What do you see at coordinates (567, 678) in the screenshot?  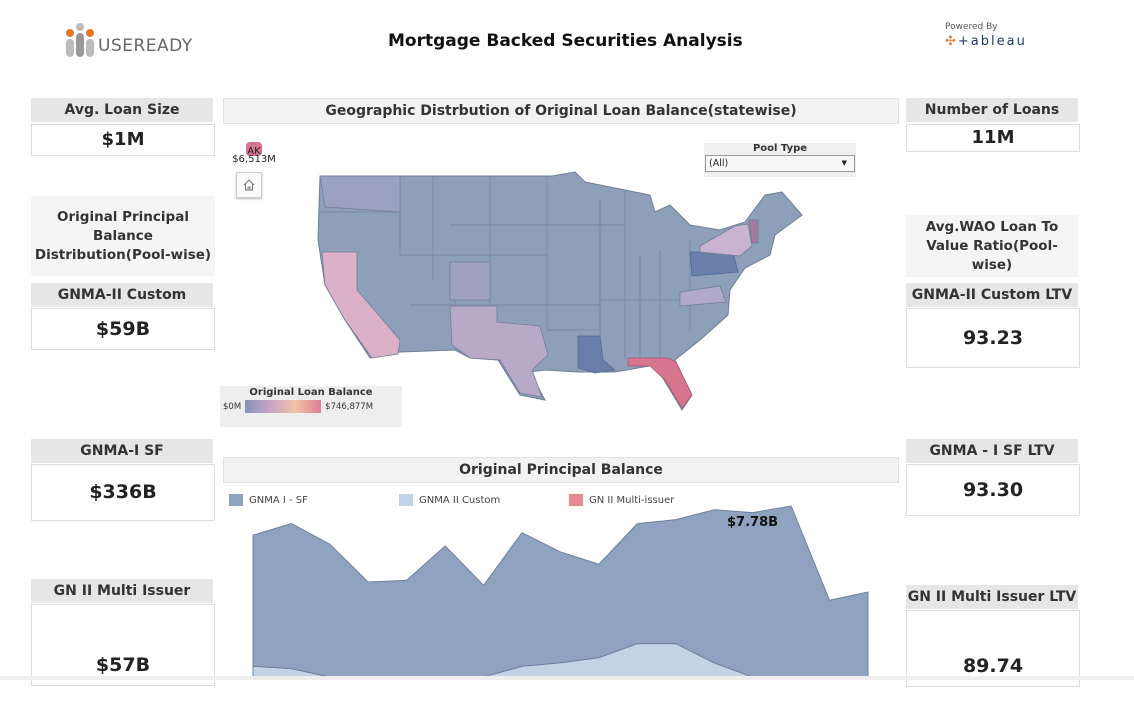 I see `bottom-scrollbar` at bounding box center [567, 678].